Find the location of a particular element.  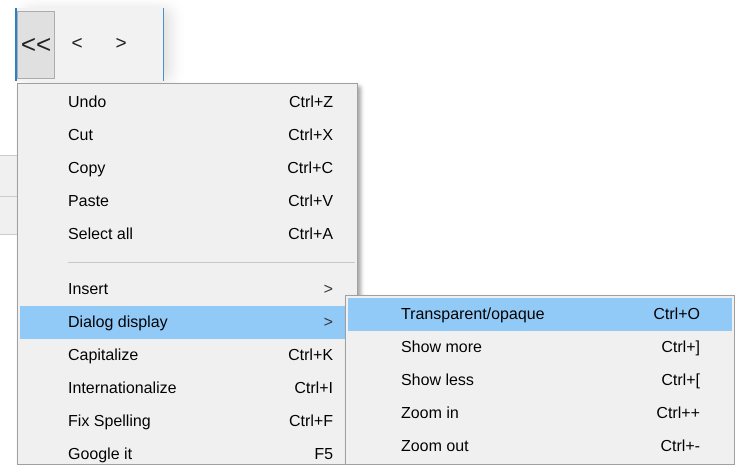

menu-item-label: Undo is located at coordinates (88, 102).